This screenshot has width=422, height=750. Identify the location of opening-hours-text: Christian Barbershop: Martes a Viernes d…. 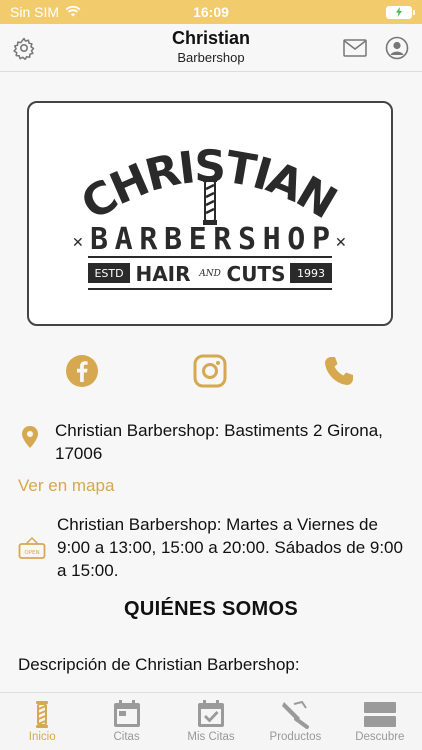
(230, 547).